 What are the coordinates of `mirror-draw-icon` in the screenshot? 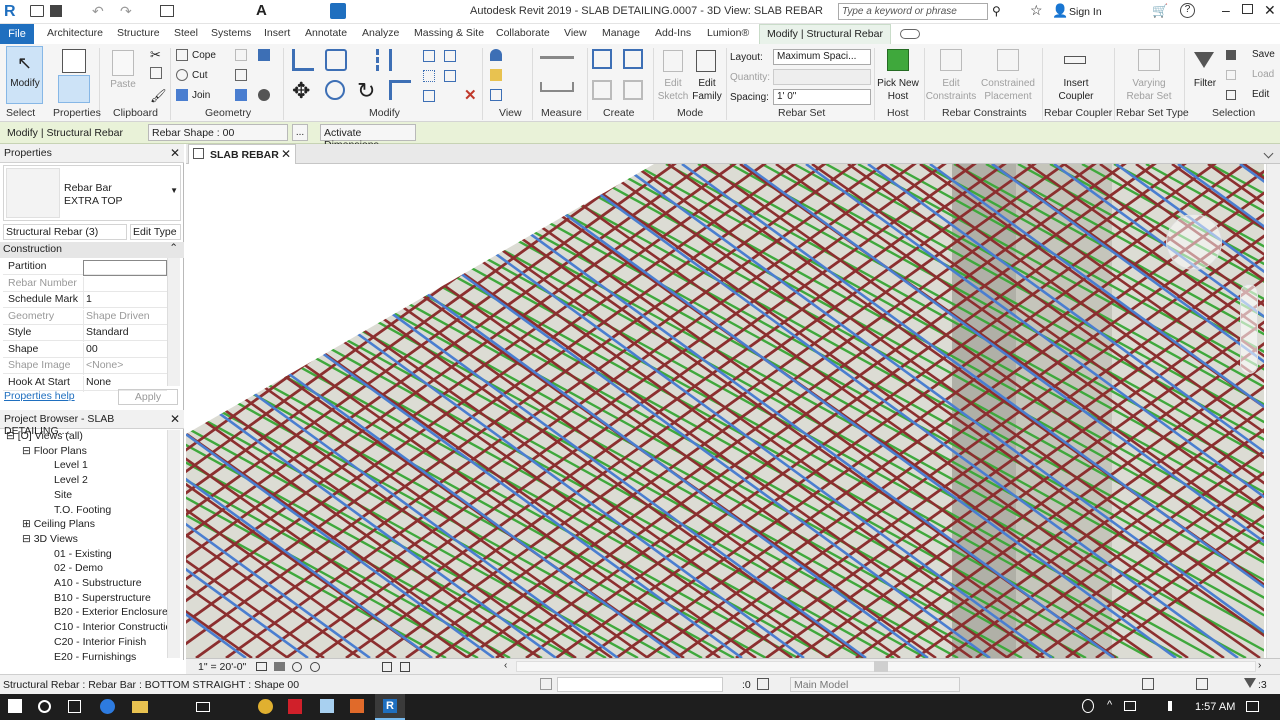 It's located at (400, 60).